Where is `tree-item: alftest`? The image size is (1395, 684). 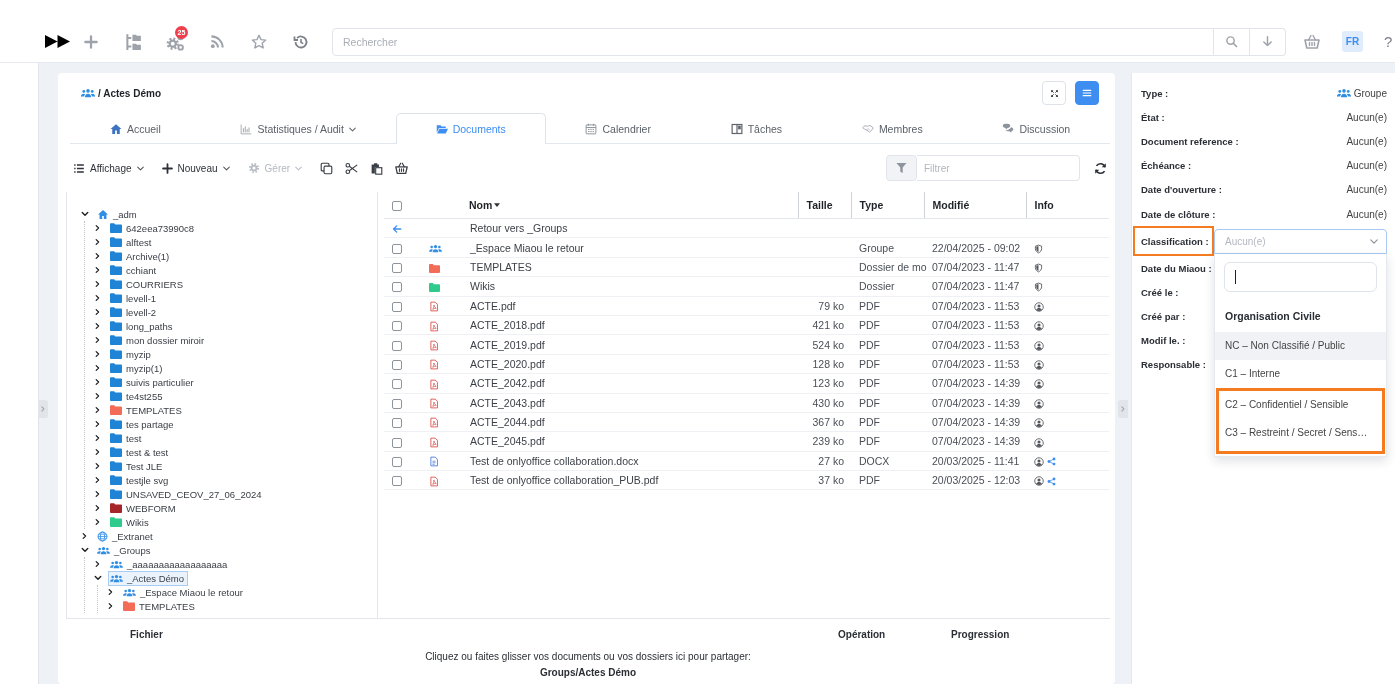
tree-item: alftest is located at coordinates (132, 242).